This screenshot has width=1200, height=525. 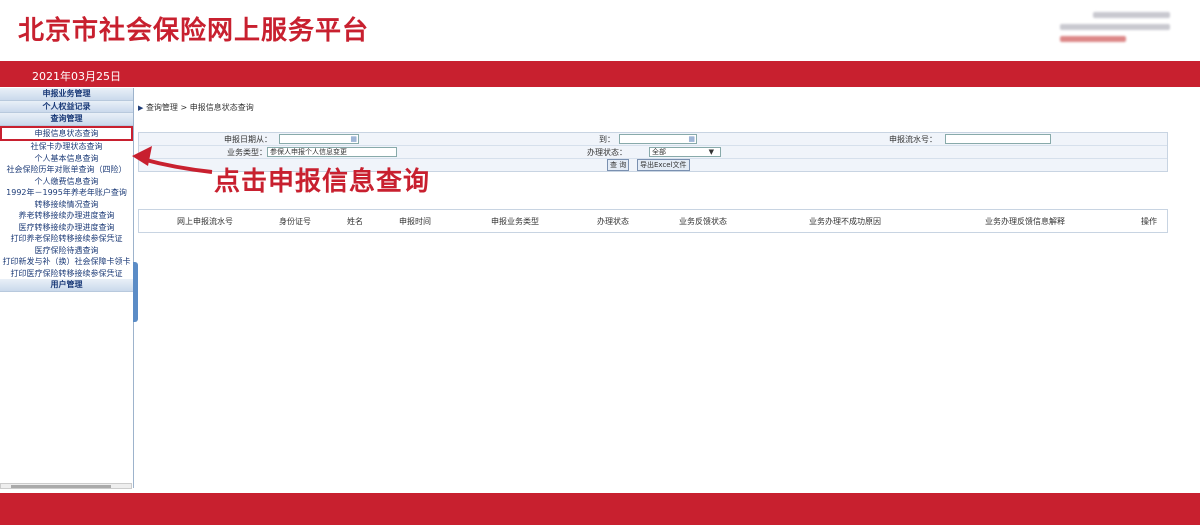 I want to click on sidebar-item-5: 个人基本信息查询, so click(x=66, y=159).